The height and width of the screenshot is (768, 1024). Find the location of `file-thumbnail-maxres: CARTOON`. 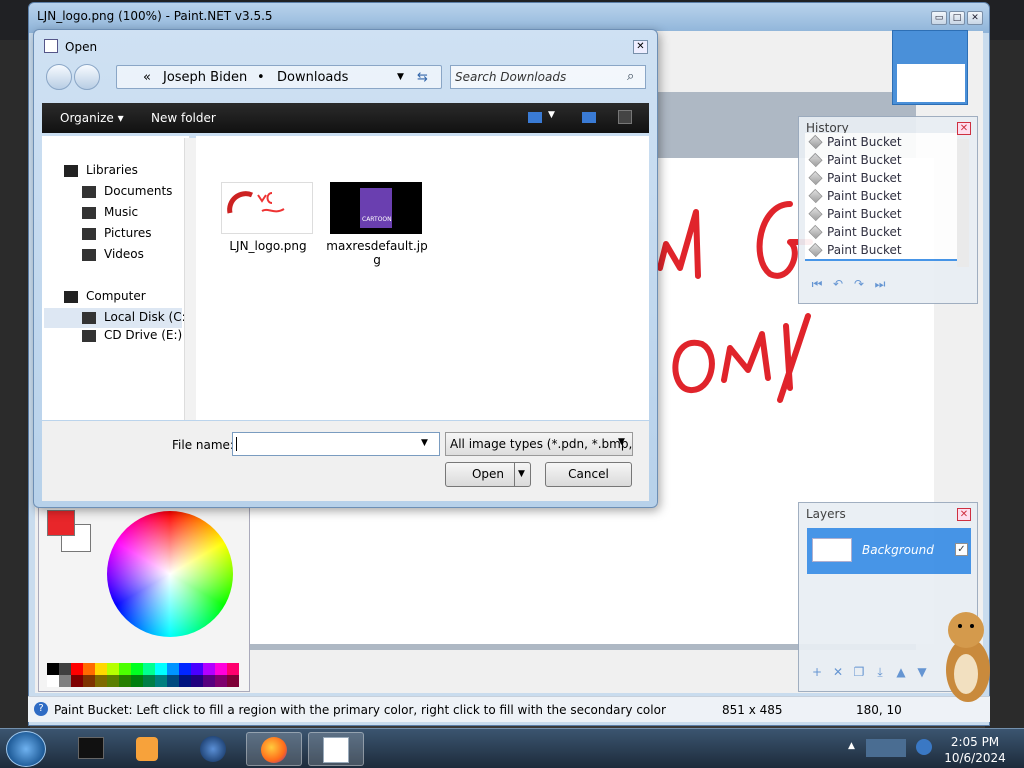

file-thumbnail-maxres: CARTOON is located at coordinates (376, 208).